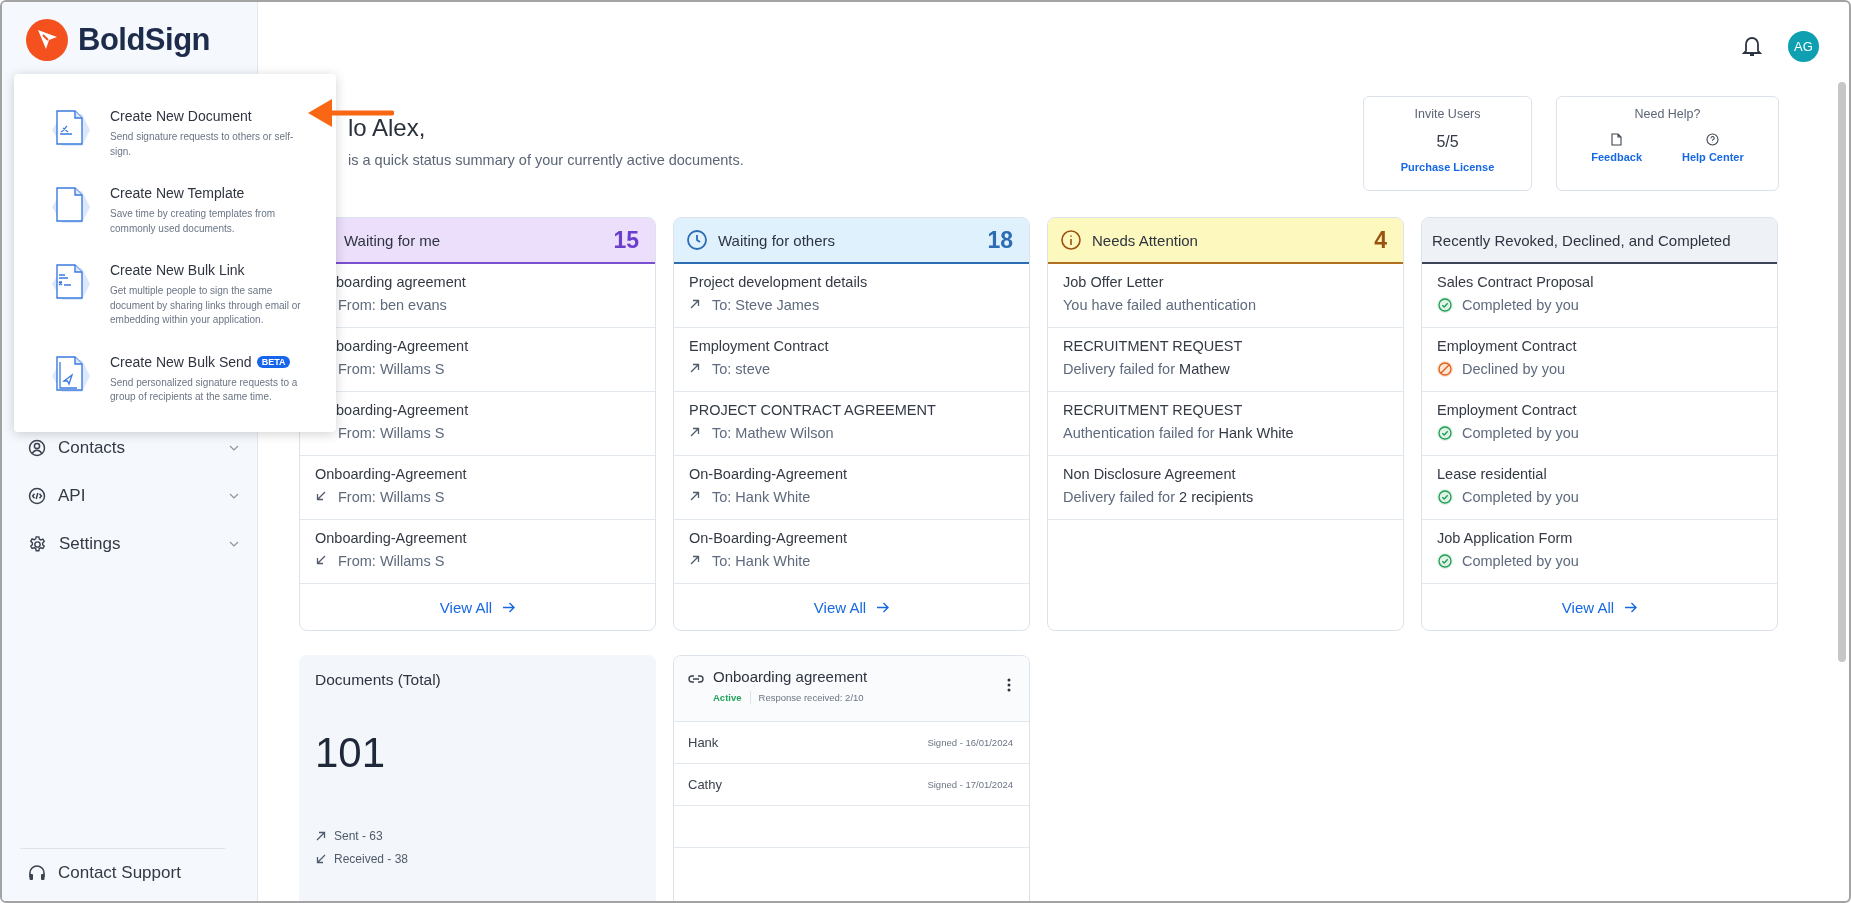 The height and width of the screenshot is (903, 1851). What do you see at coordinates (626, 240) in the screenshot?
I see `card-count: 15` at bounding box center [626, 240].